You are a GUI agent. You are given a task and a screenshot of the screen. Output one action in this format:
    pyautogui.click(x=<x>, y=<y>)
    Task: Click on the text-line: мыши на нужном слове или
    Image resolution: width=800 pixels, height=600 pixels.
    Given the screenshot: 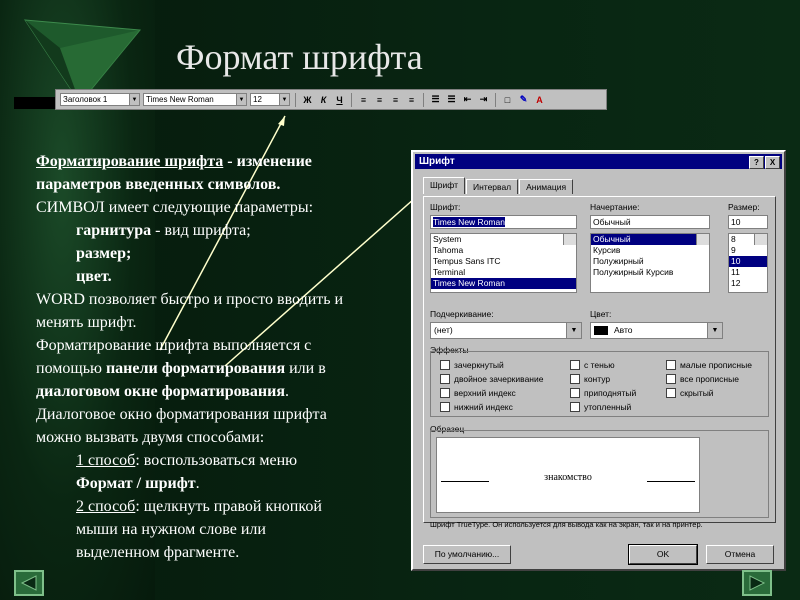 What is the action you would take?
    pyautogui.click(x=171, y=529)
    